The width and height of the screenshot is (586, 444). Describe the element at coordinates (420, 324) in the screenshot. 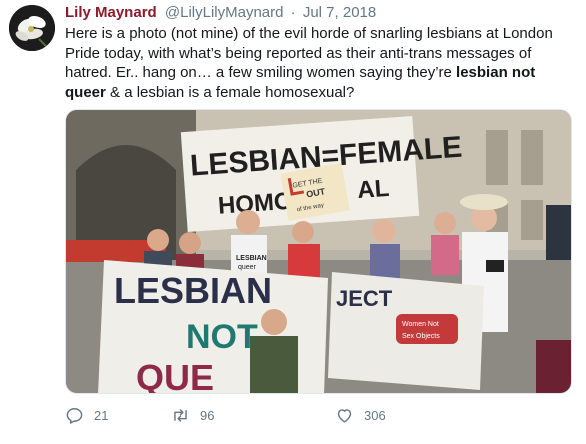

I see `banner-right-tag1: Women Not` at that location.